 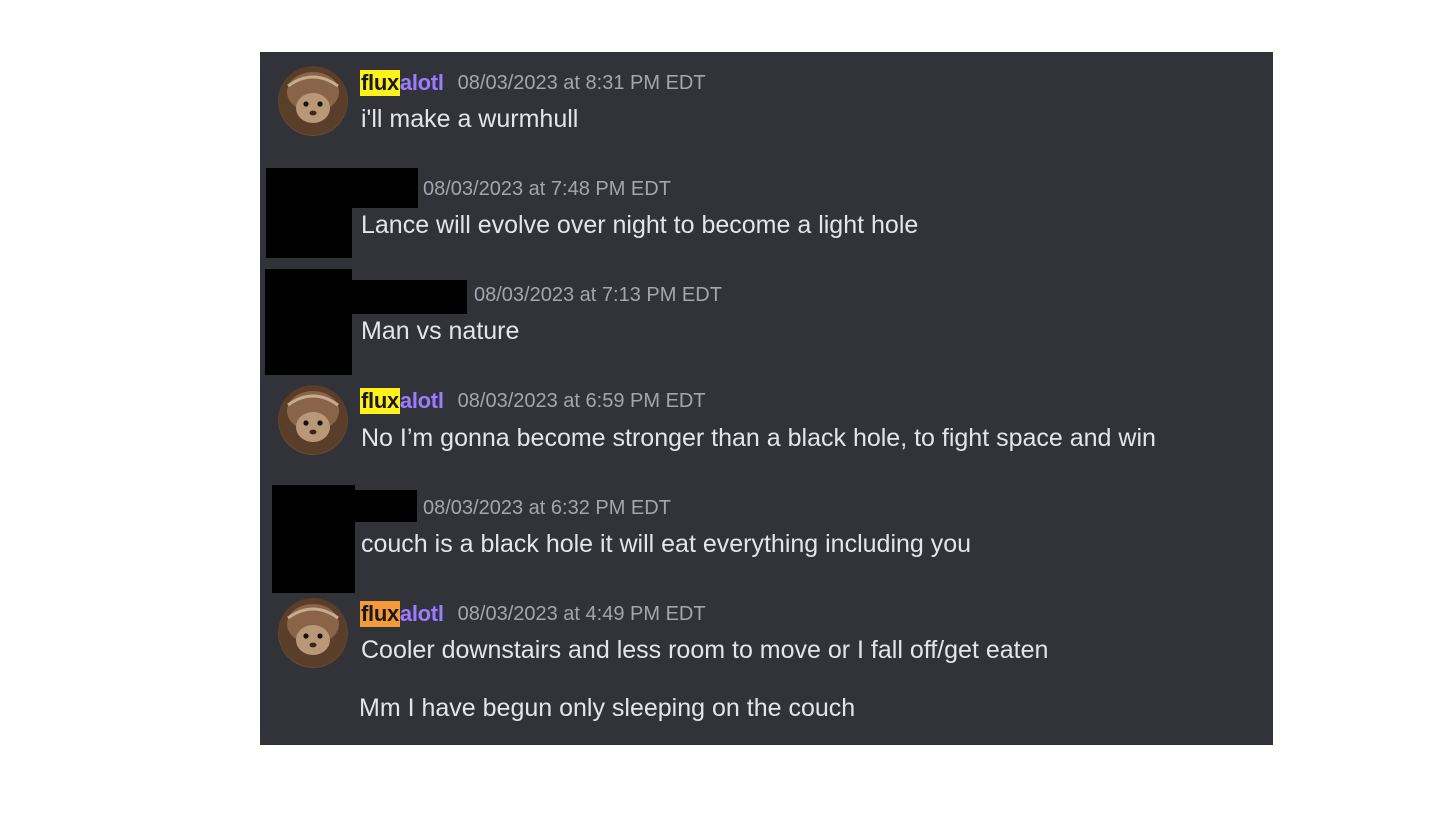 I want to click on message-header: flux alotl 08/03/2023 at 8:31 PM EDT, so click(x=533, y=83).